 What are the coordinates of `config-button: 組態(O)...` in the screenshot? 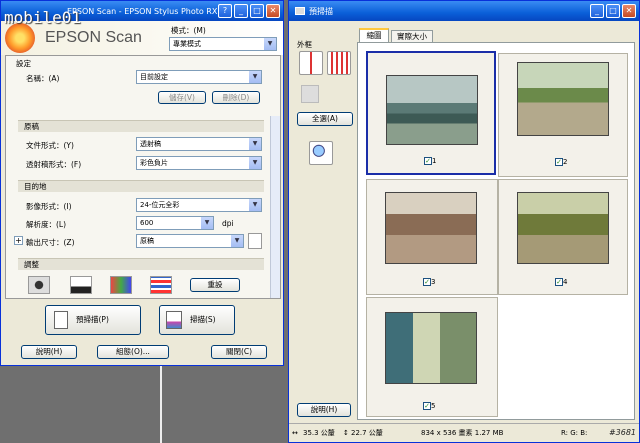 It's located at (133, 352).